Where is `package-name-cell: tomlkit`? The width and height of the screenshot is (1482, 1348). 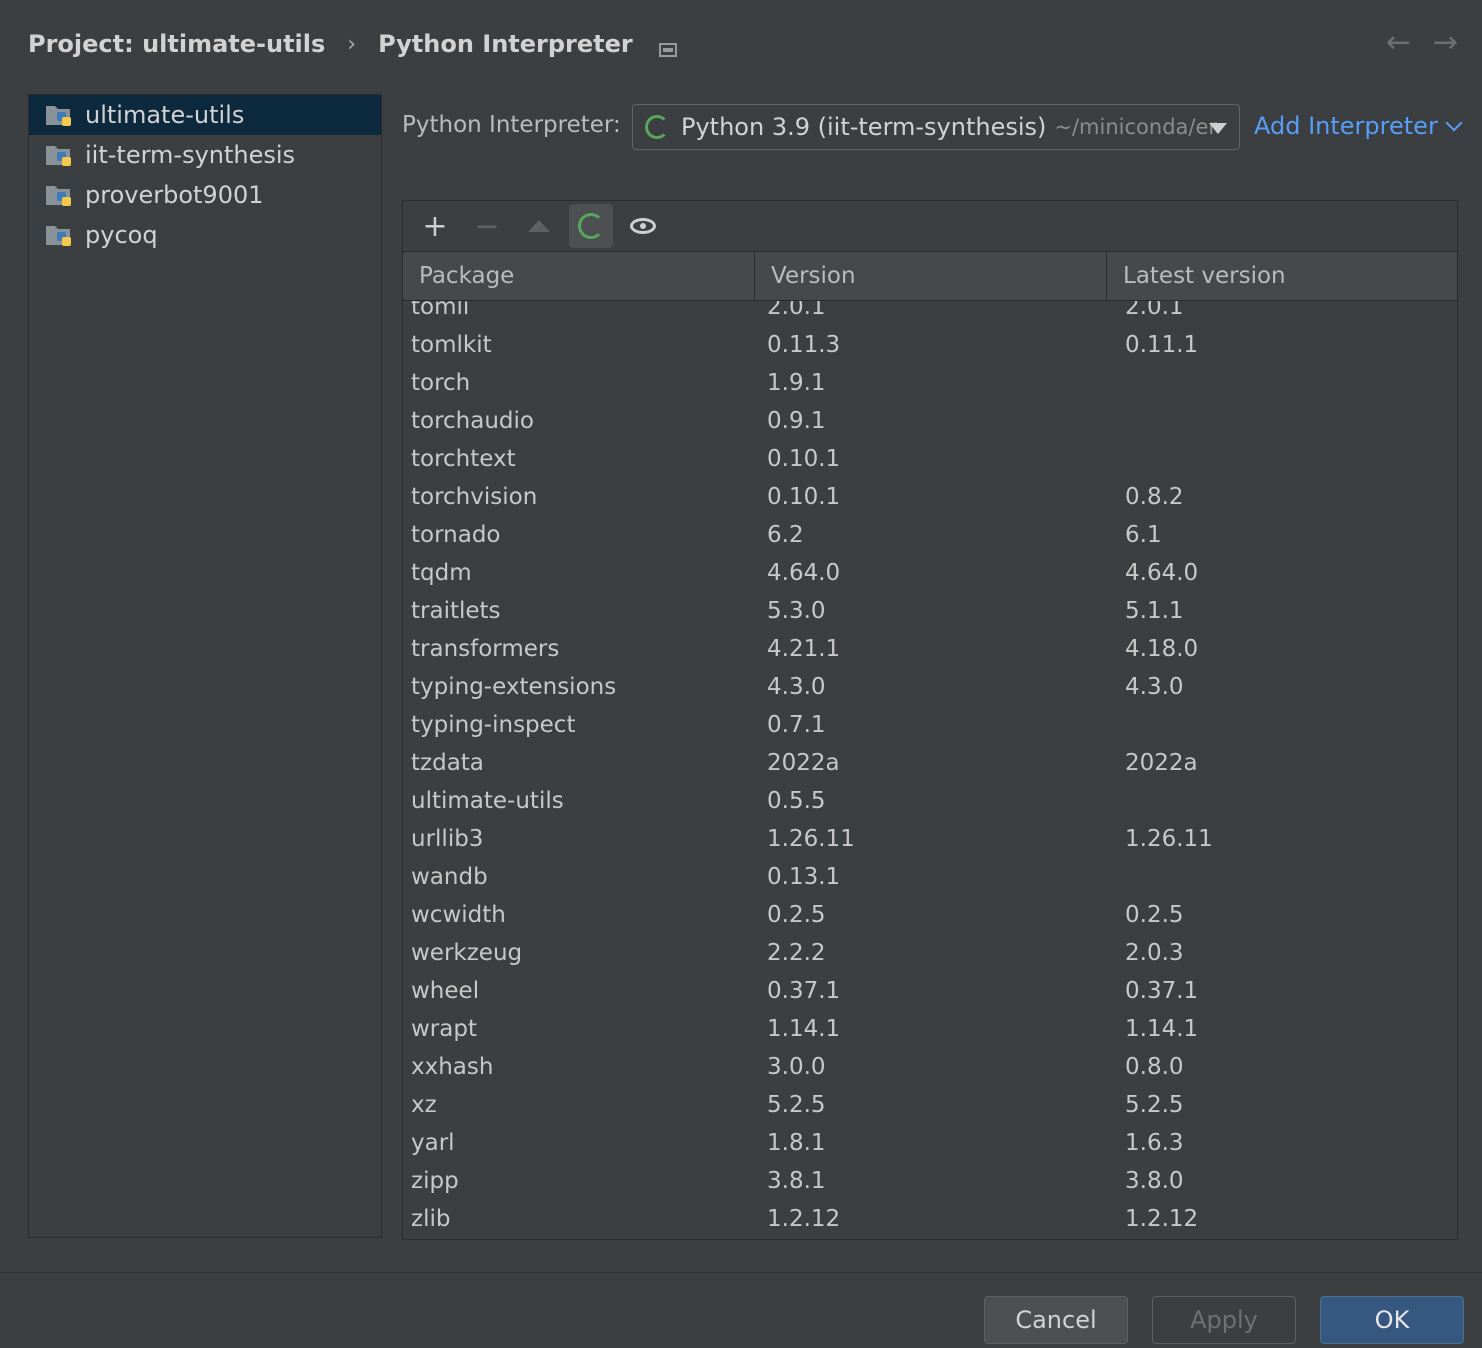
package-name-cell: tomlkit is located at coordinates (451, 345).